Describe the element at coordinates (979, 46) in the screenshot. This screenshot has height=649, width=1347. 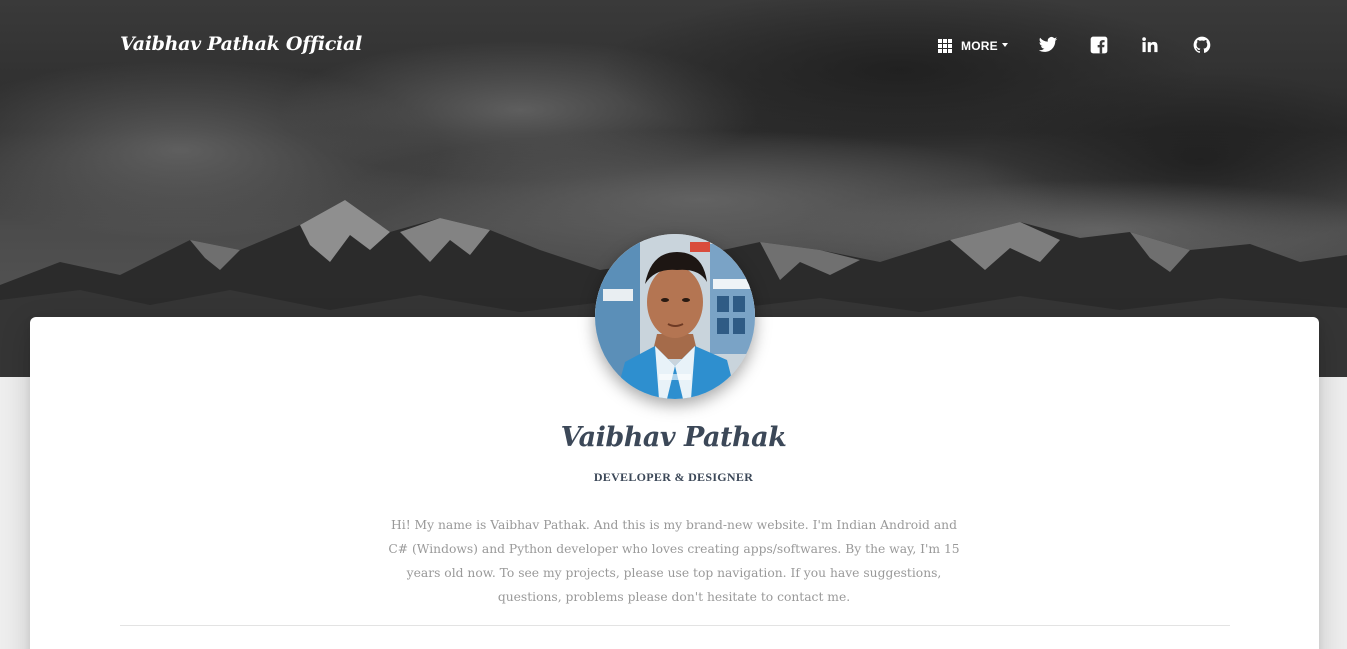
I see `more-menu-label: MORE` at that location.